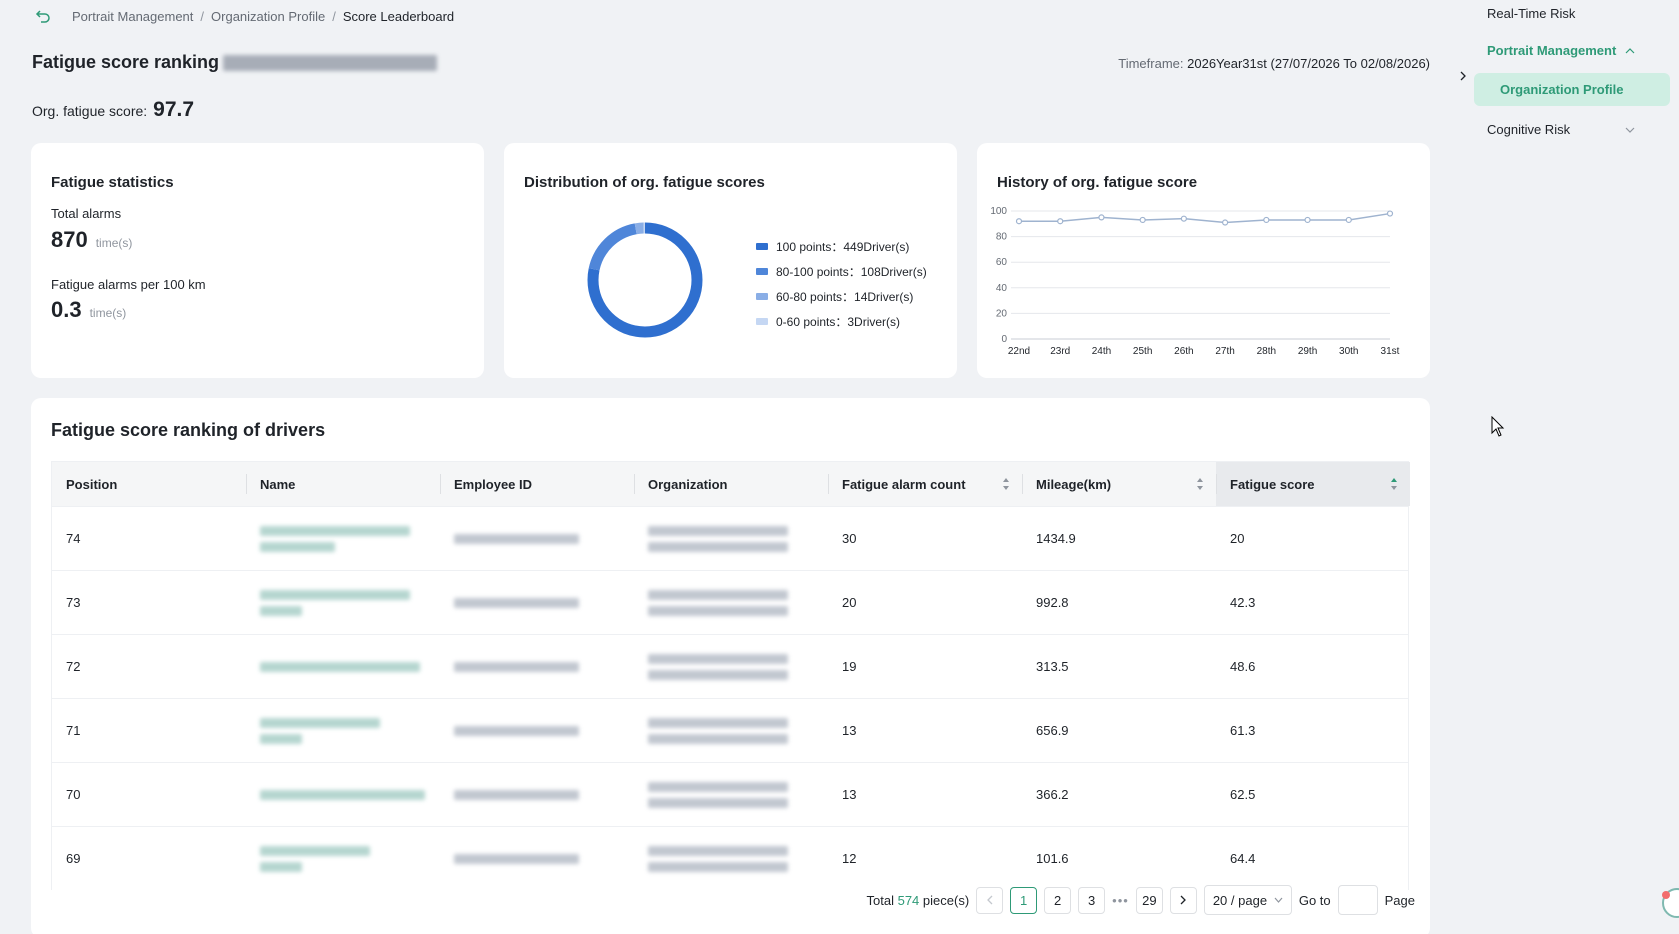 The image size is (1679, 934). I want to click on total-count: 574, so click(908, 900).